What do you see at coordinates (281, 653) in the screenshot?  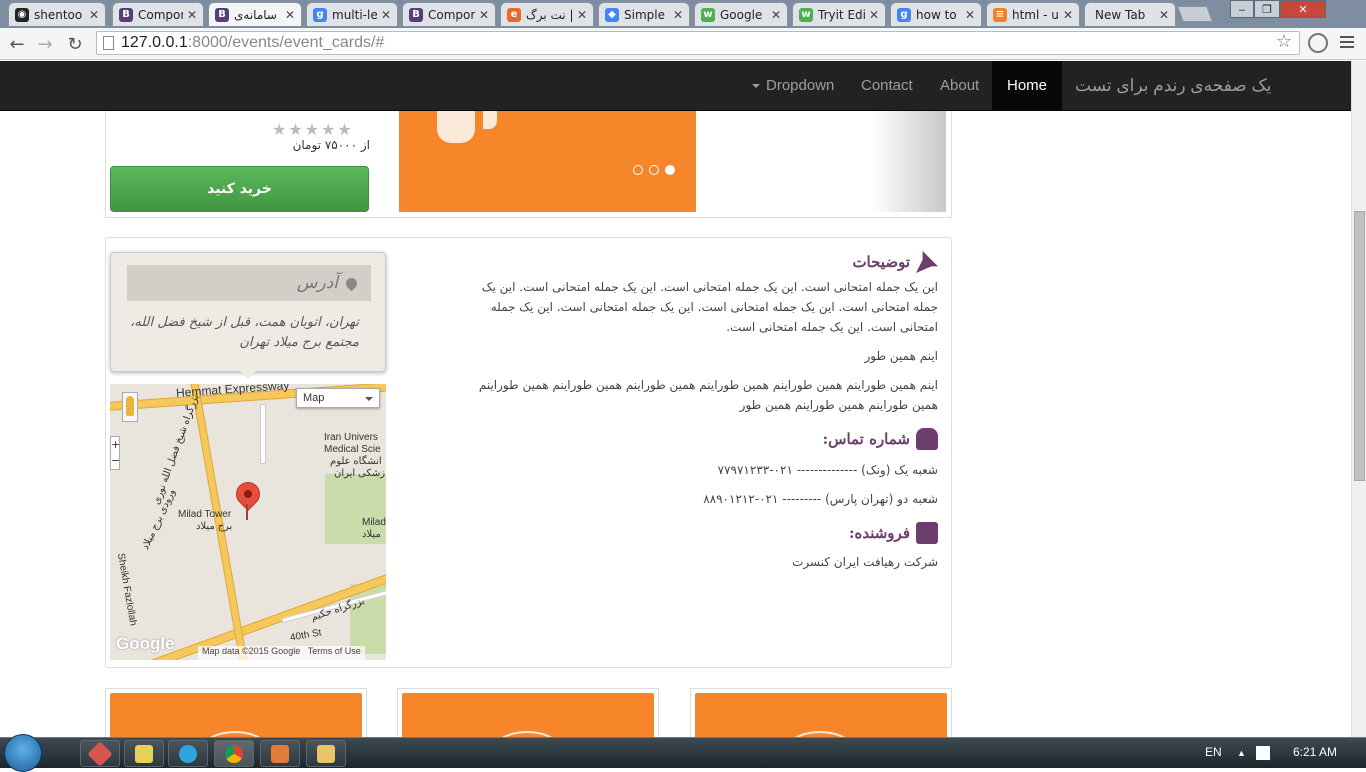 I see `map-attribution: Map data ©2015 Google Terms of Use` at bounding box center [281, 653].